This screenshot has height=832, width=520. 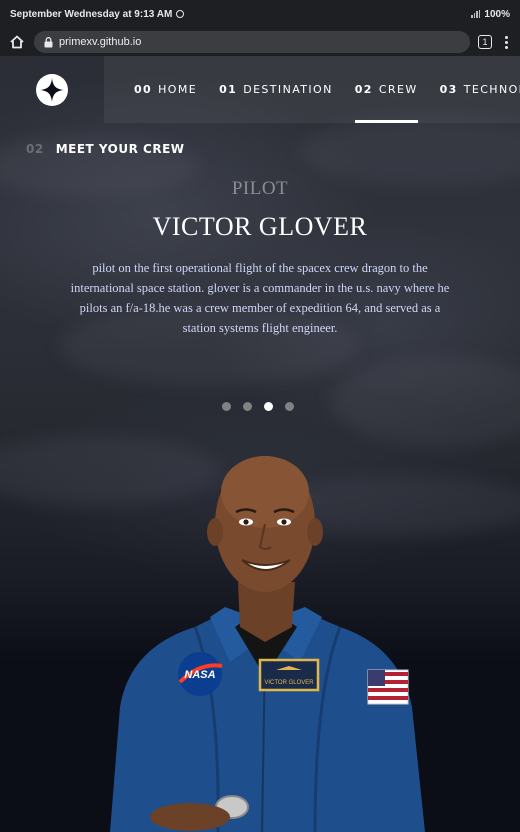 I want to click on slider-dot-active, so click(x=268, y=406).